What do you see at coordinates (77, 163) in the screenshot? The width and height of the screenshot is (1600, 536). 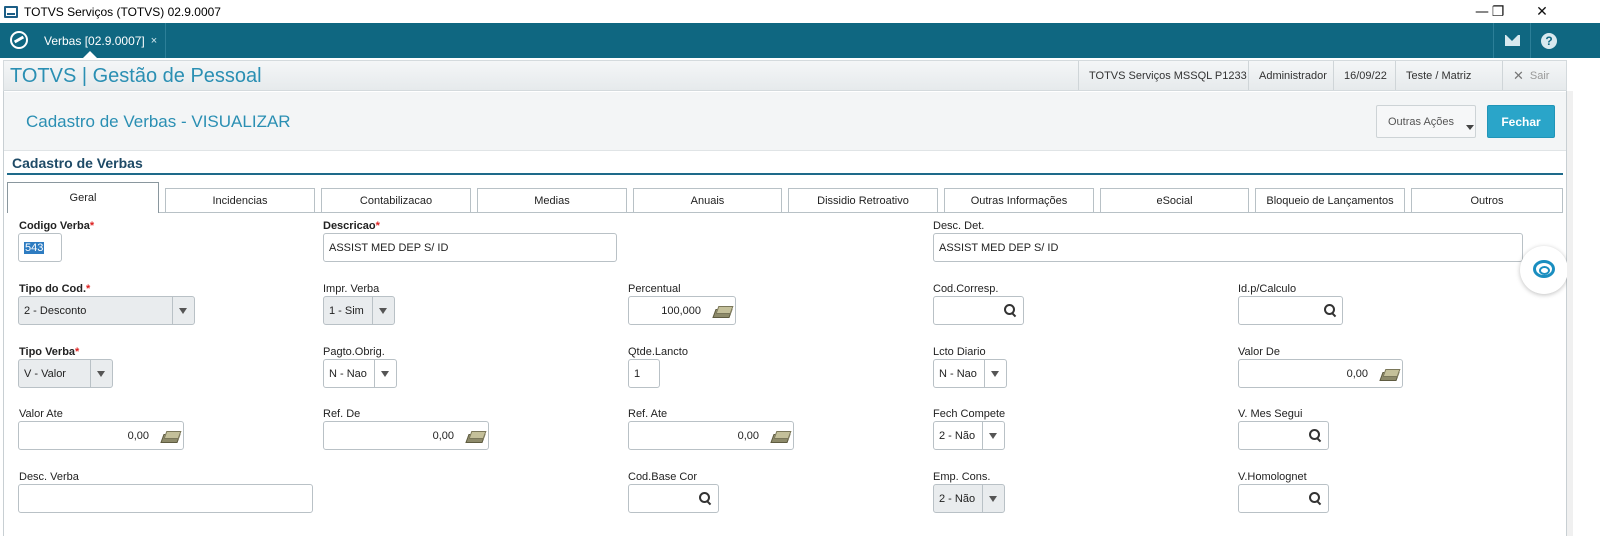 I see `section-title: Cadastro de Verbas` at bounding box center [77, 163].